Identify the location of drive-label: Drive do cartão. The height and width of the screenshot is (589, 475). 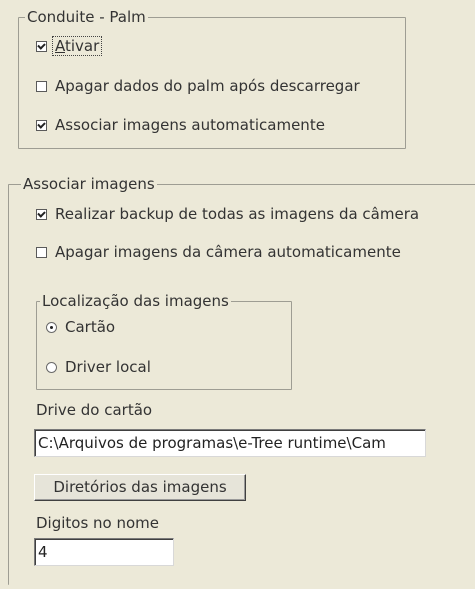
(94, 410).